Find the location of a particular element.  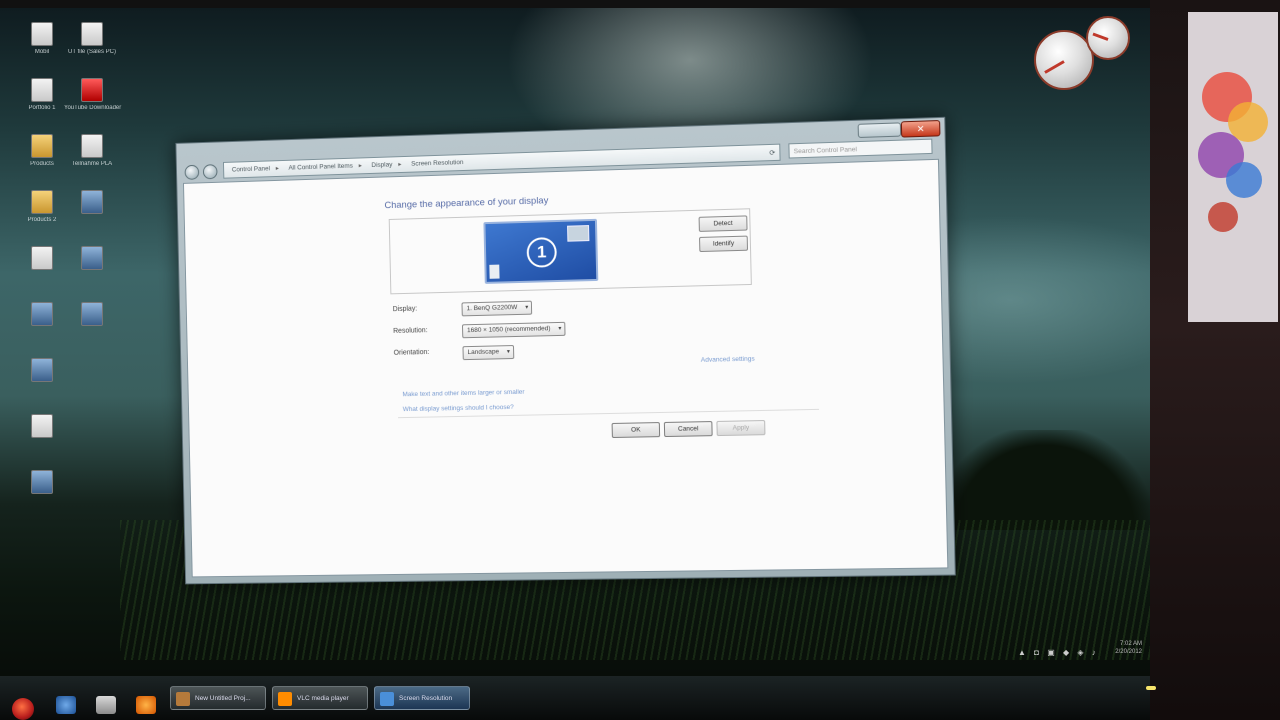

page-title: Change the appearance of your display is located at coordinates (466, 203).